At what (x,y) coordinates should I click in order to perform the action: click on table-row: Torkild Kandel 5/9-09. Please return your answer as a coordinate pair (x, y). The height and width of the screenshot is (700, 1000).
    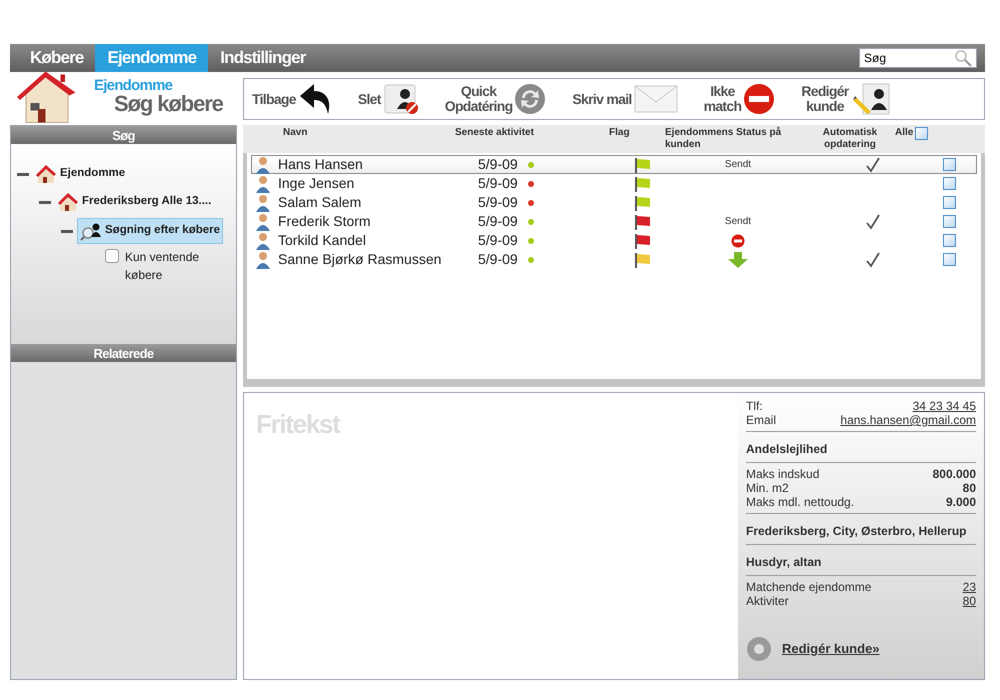
    Looking at the image, I should click on (614, 240).